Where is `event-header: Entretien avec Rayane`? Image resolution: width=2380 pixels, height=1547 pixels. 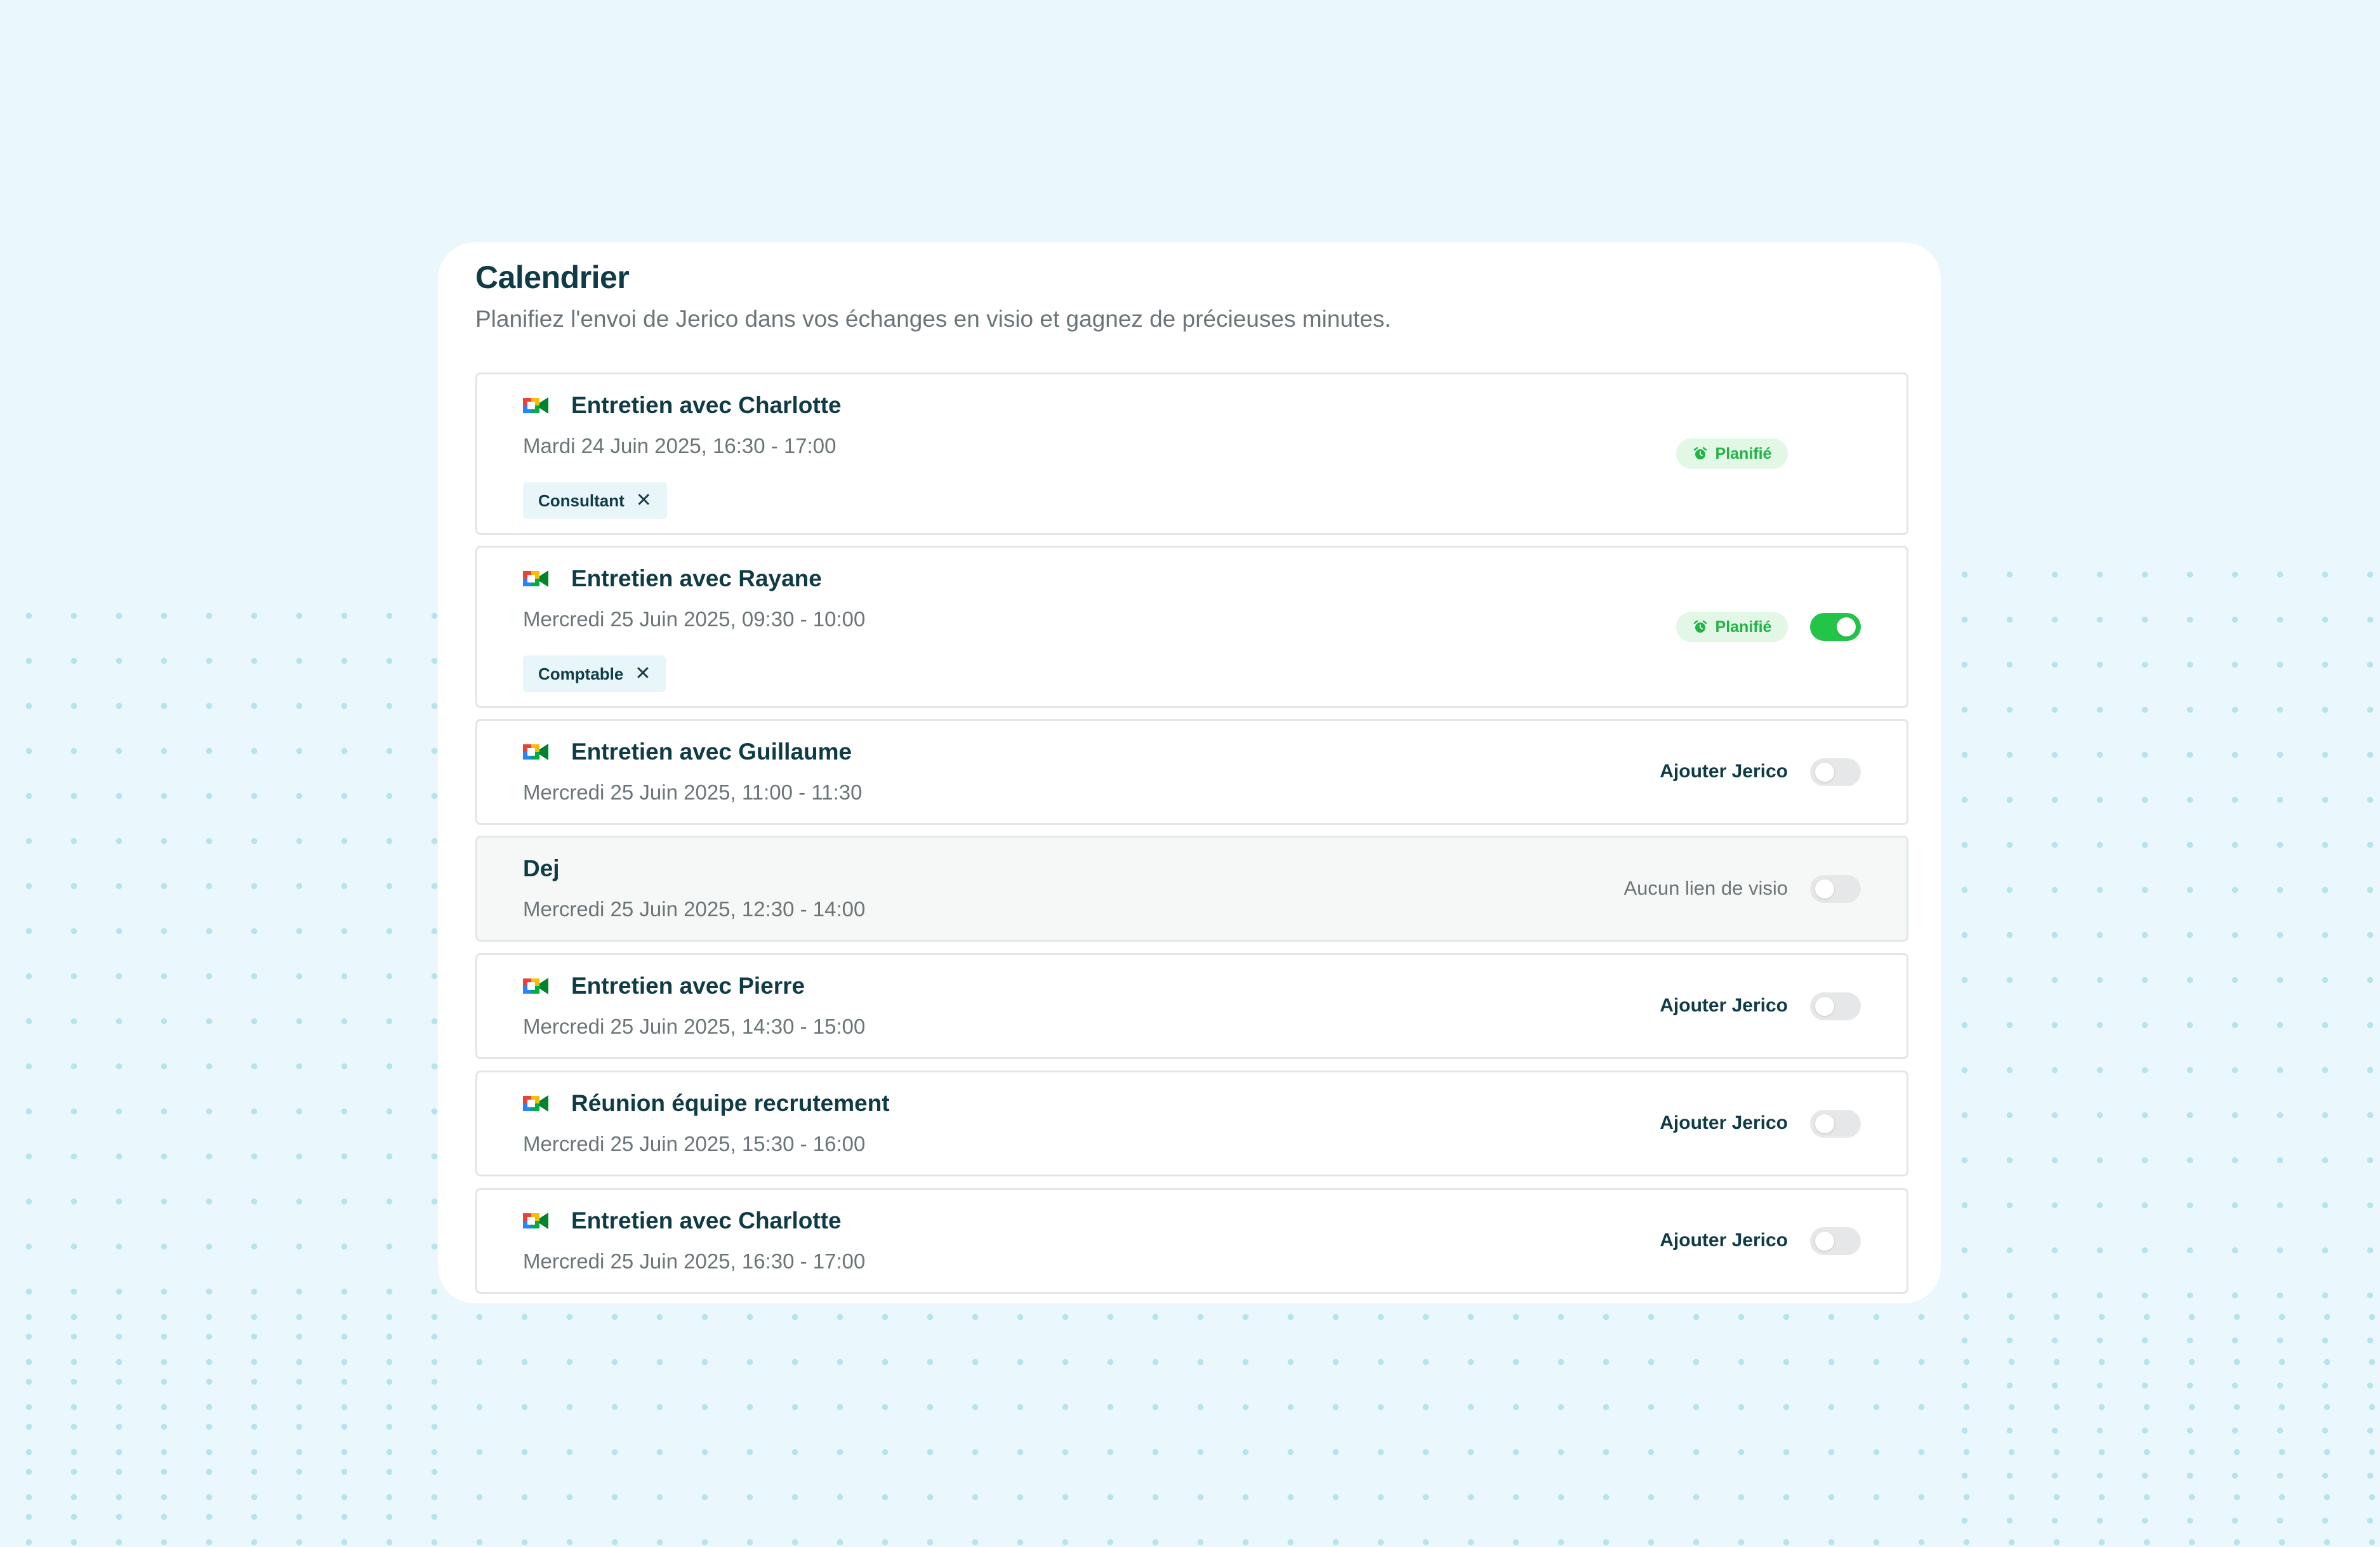 event-header: Entretien avec Rayane is located at coordinates (672, 578).